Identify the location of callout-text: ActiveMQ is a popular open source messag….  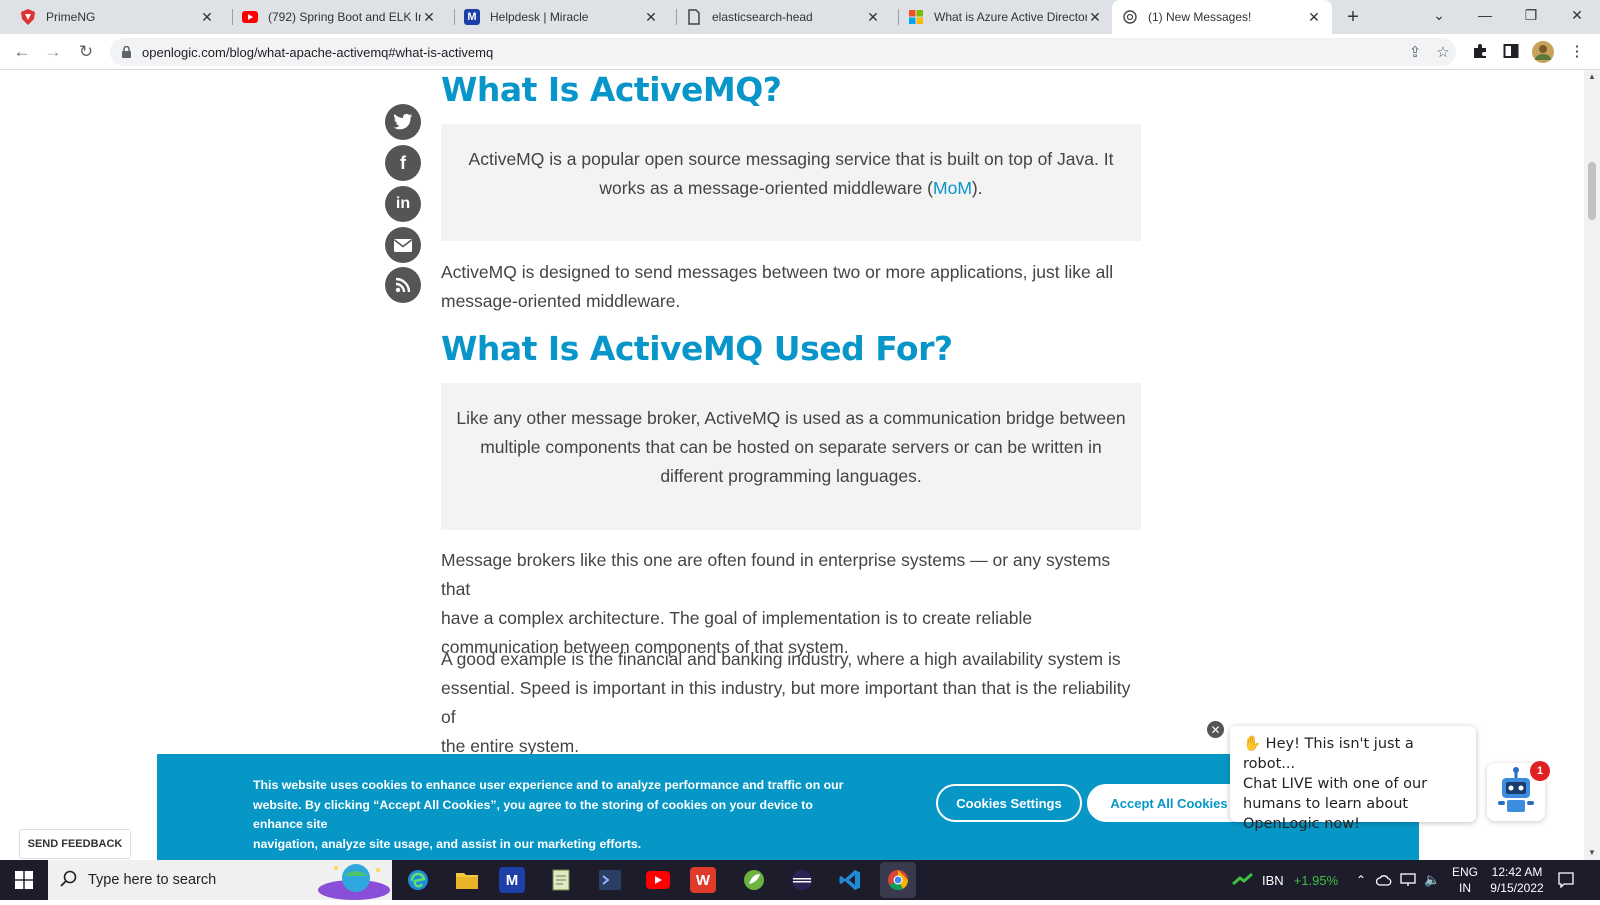
(791, 159).